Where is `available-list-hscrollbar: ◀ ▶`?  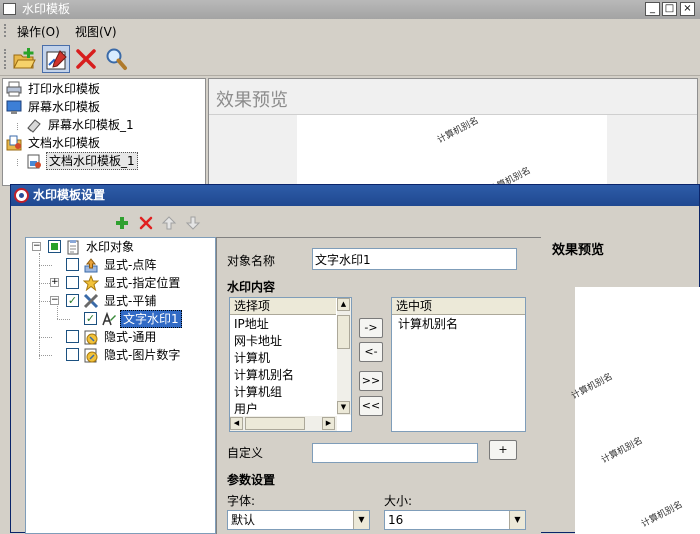
available-list-hscrollbar: ◀ ▶ is located at coordinates (283, 423).